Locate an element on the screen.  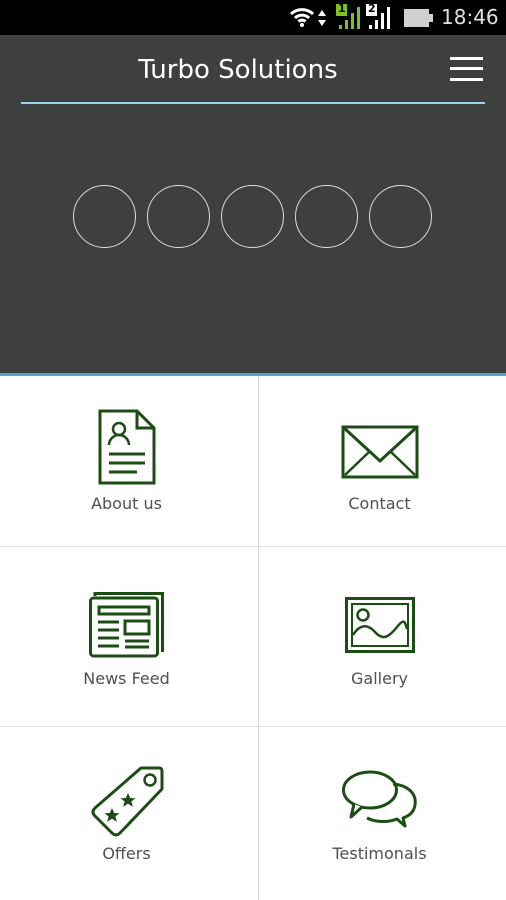
app-title: Turbo Solutions is located at coordinates (238, 70).